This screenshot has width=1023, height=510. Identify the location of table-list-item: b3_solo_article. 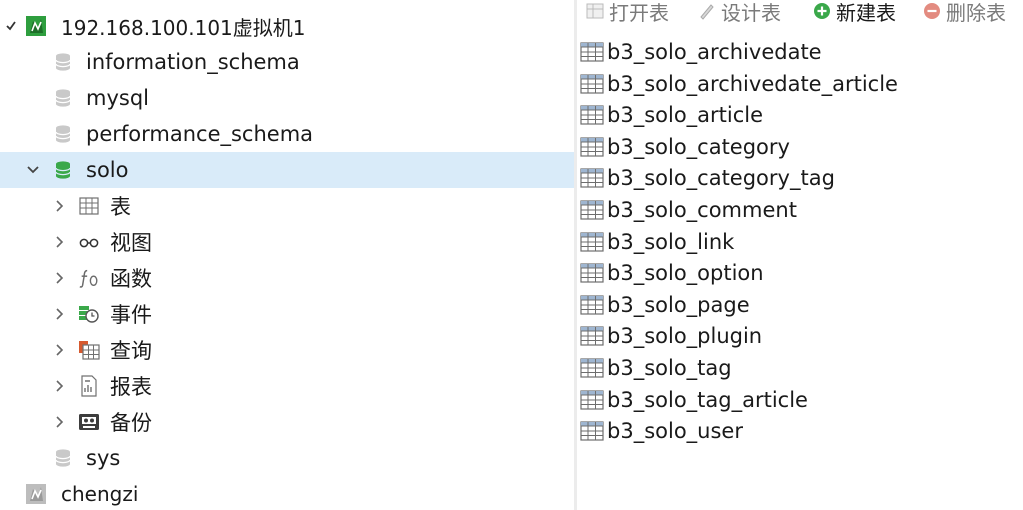
(671, 115).